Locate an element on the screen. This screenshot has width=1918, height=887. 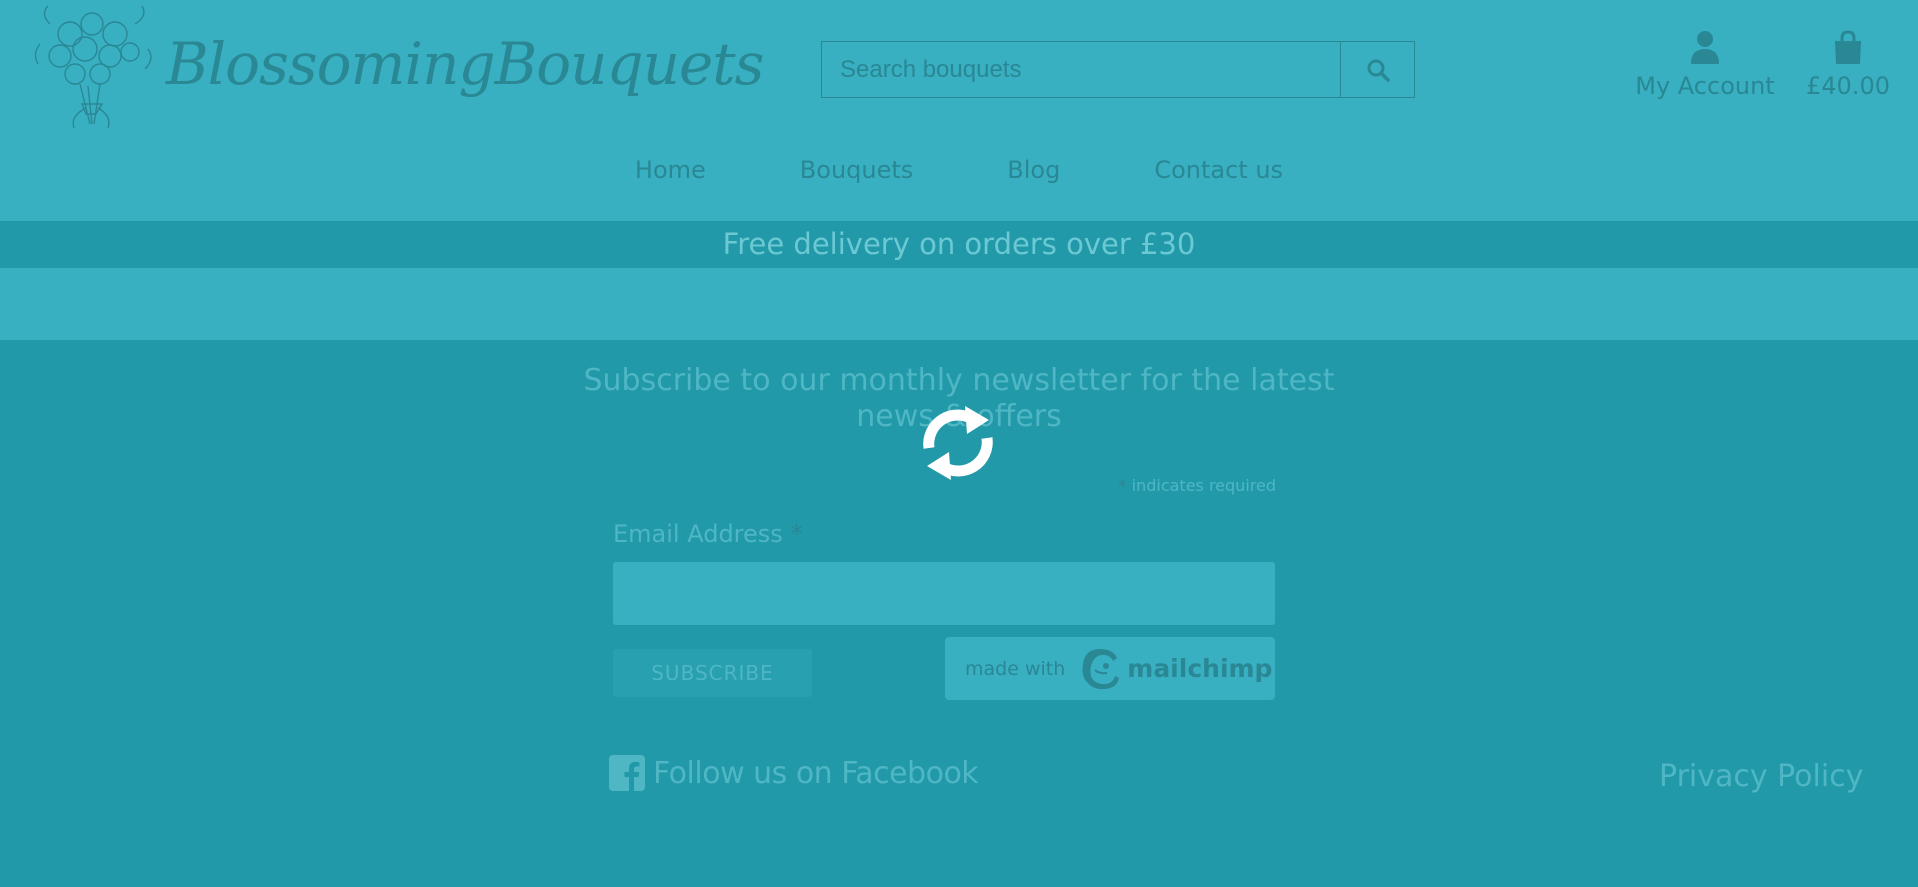
required-star: * is located at coordinates (1122, 485).